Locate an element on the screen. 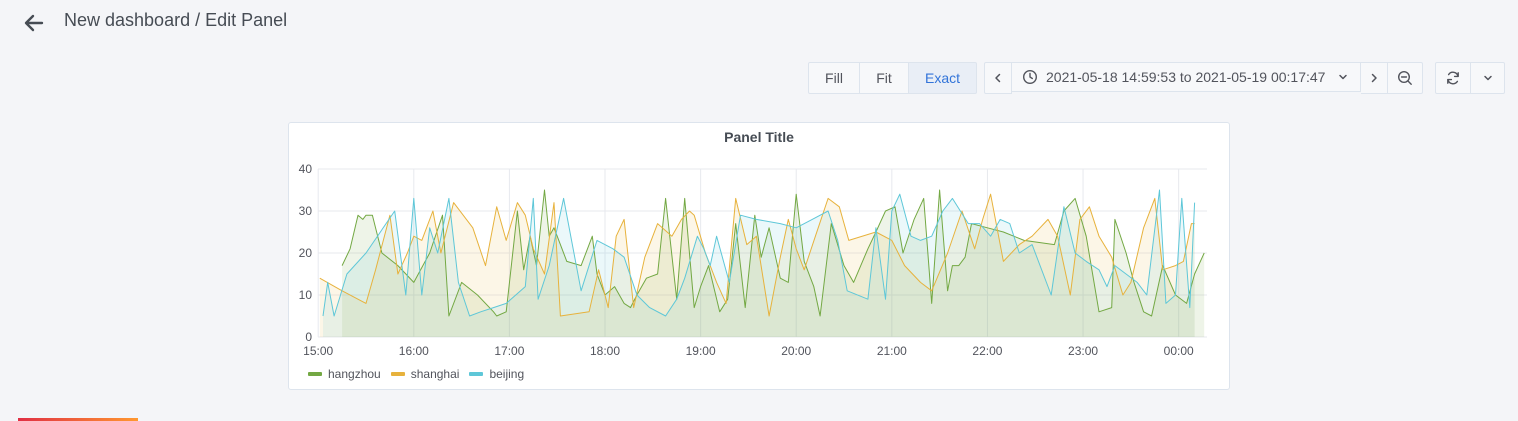  chevron-right-icon is located at coordinates (1374, 78).